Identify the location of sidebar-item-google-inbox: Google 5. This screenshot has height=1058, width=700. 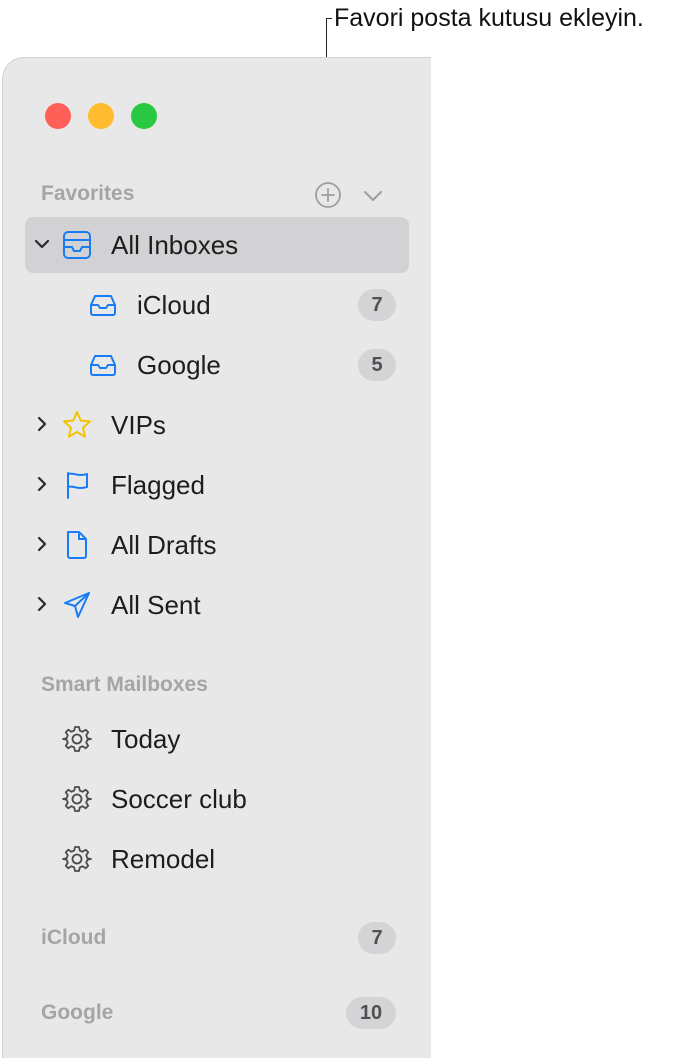
(217, 365).